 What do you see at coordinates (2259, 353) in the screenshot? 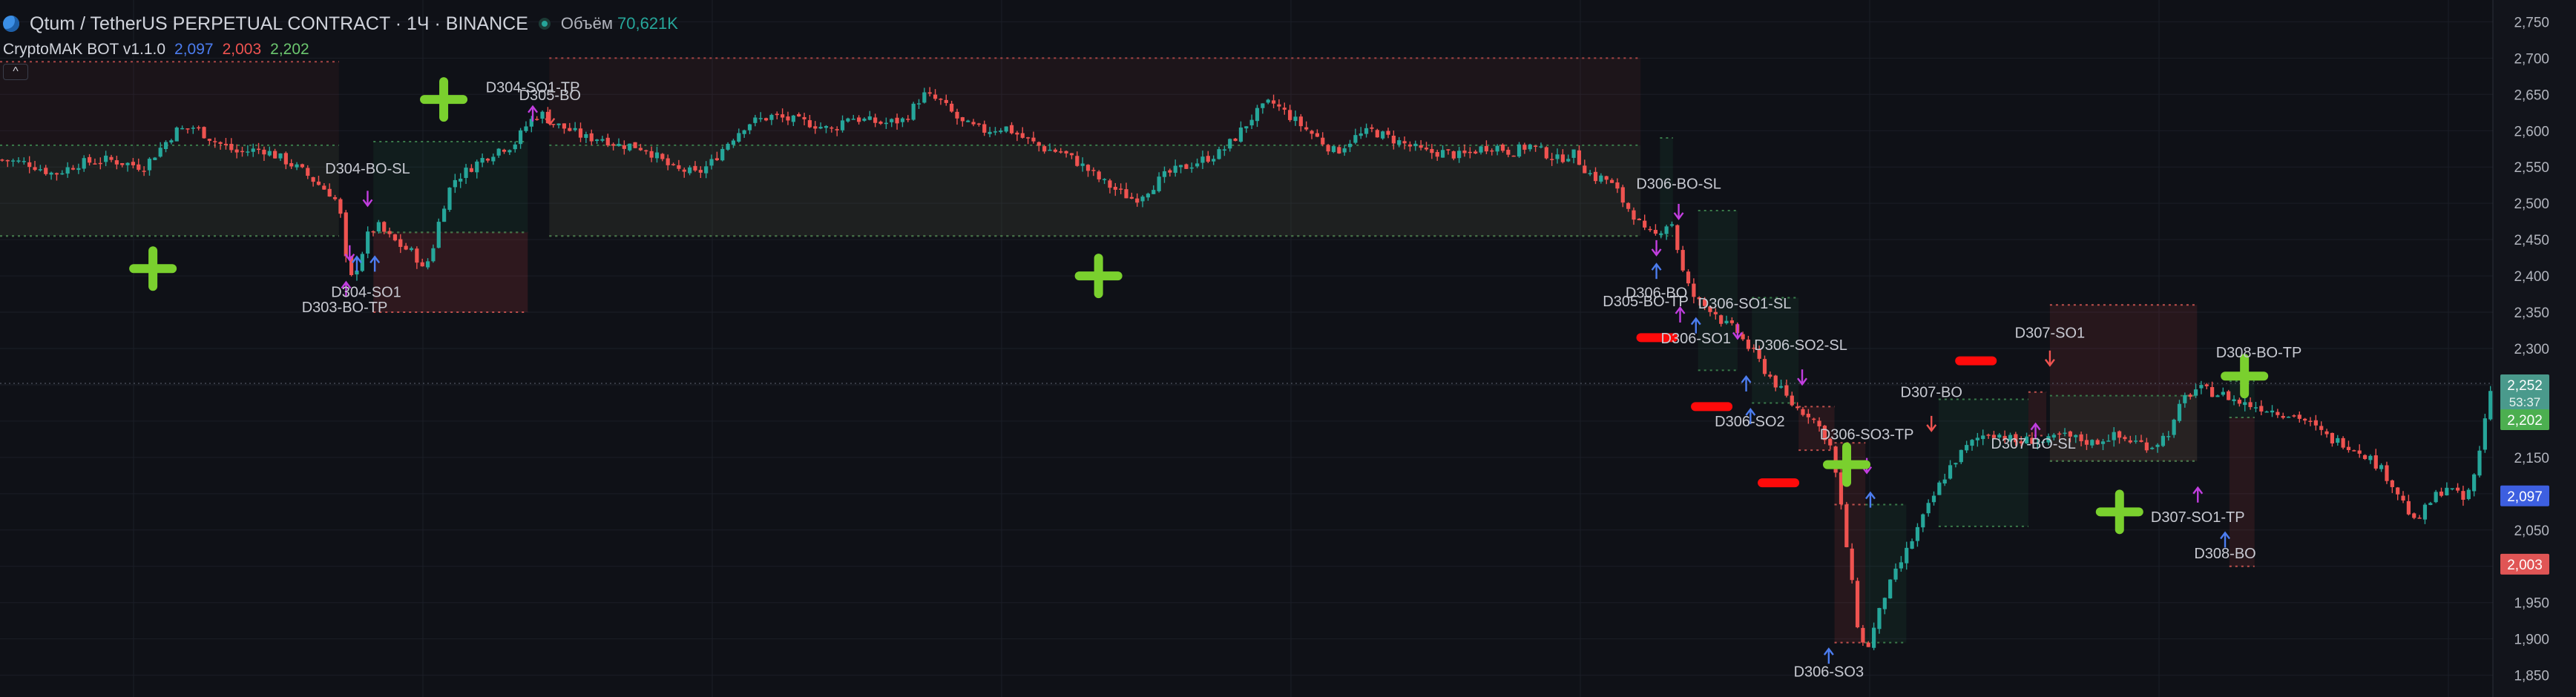
I see `trade-label: D308-BO-TP` at bounding box center [2259, 353].